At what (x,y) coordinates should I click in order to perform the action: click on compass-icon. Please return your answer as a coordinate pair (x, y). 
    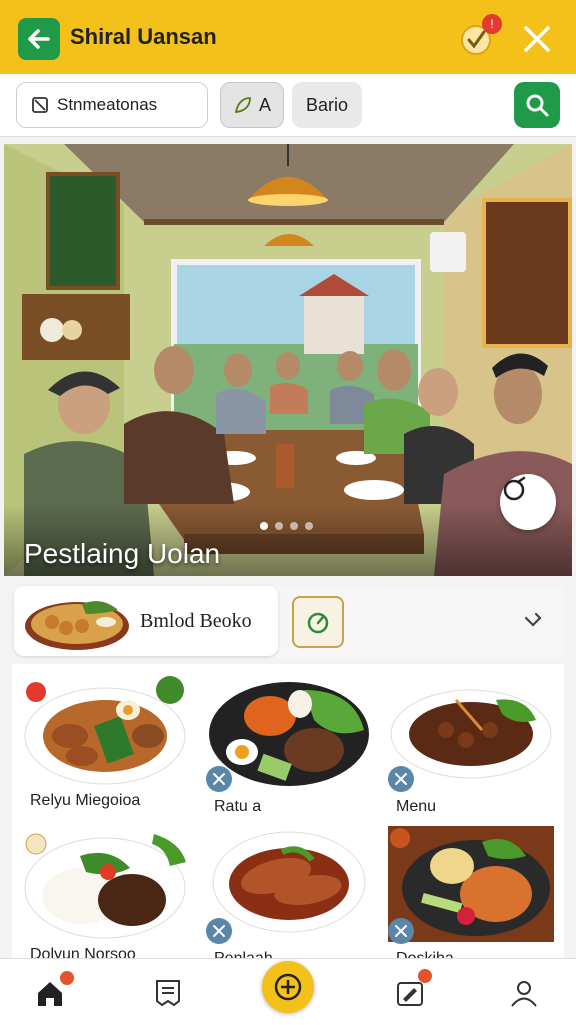
    Looking at the image, I should click on (514, 488).